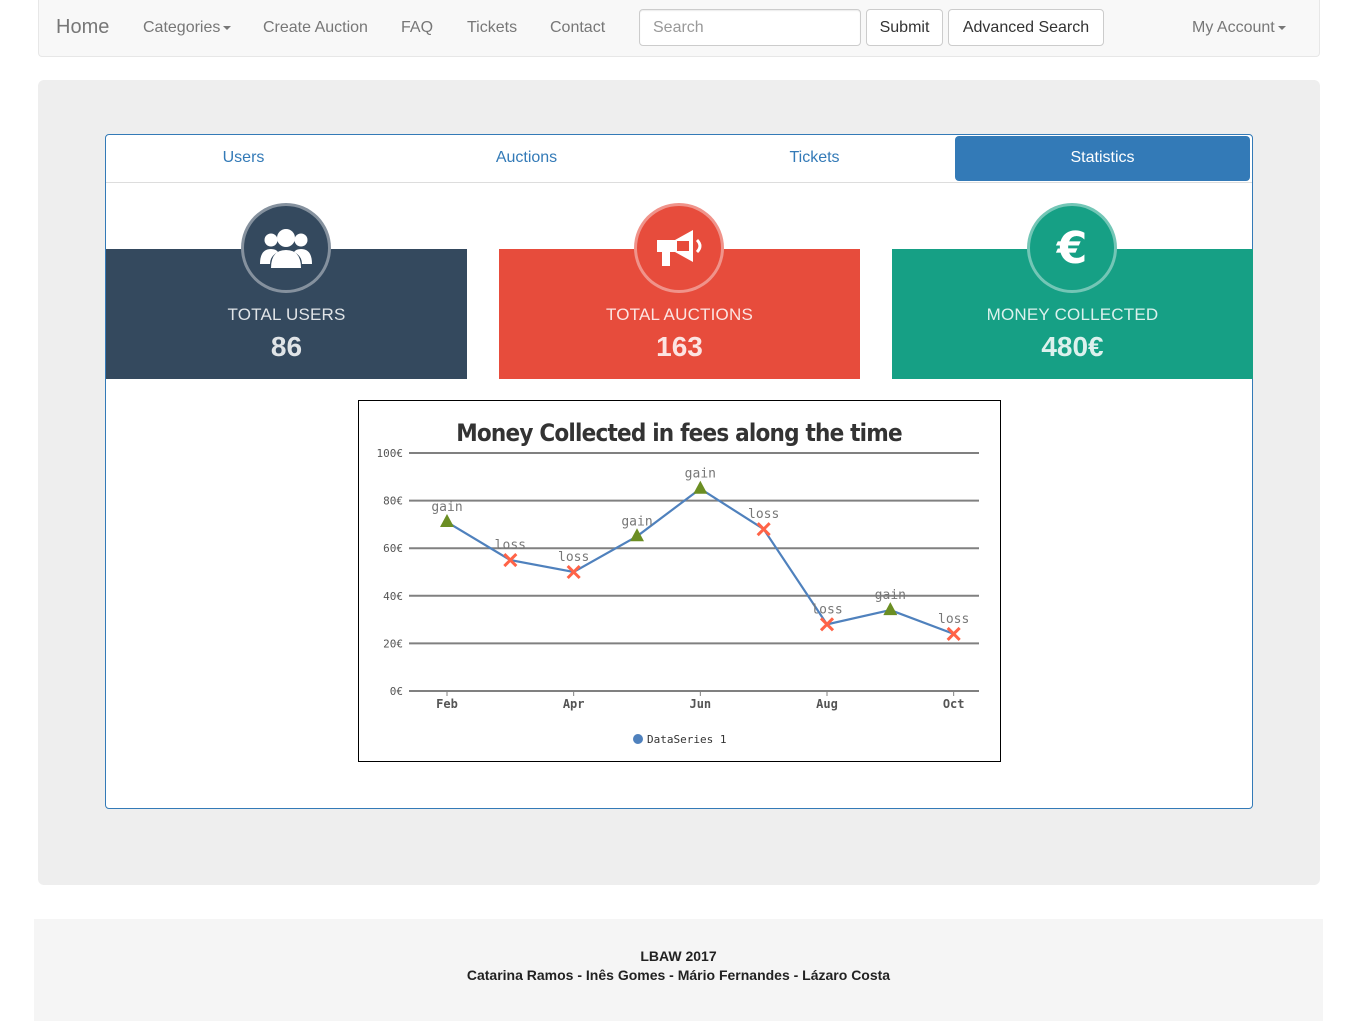  I want to click on chart-x-tick-label: Jun, so click(700, 704).